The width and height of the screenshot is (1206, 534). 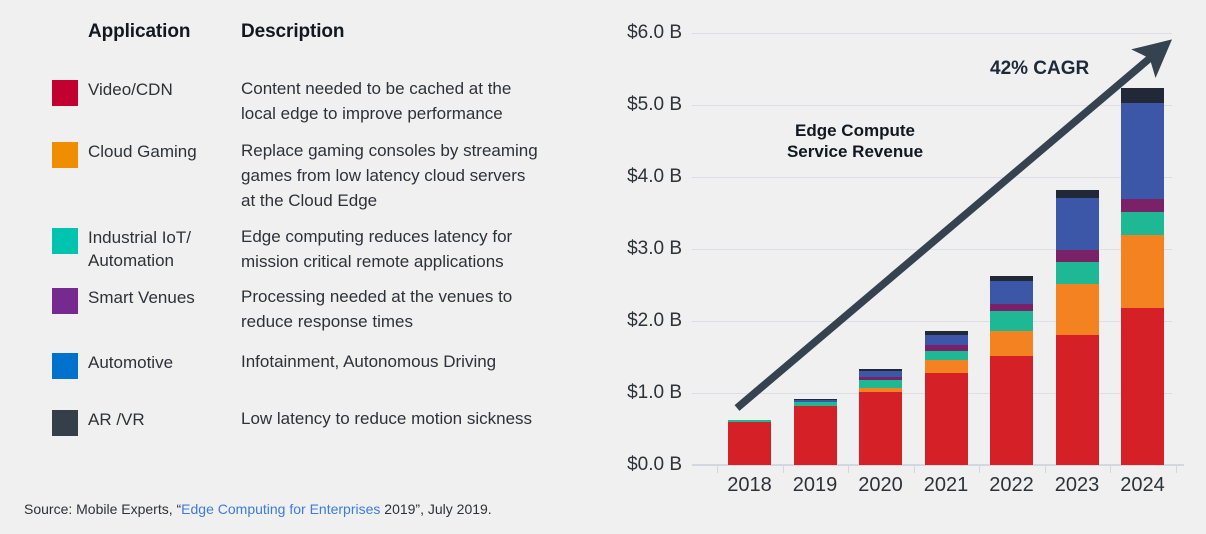 What do you see at coordinates (141, 297) in the screenshot?
I see `application-name: Smart Venues` at bounding box center [141, 297].